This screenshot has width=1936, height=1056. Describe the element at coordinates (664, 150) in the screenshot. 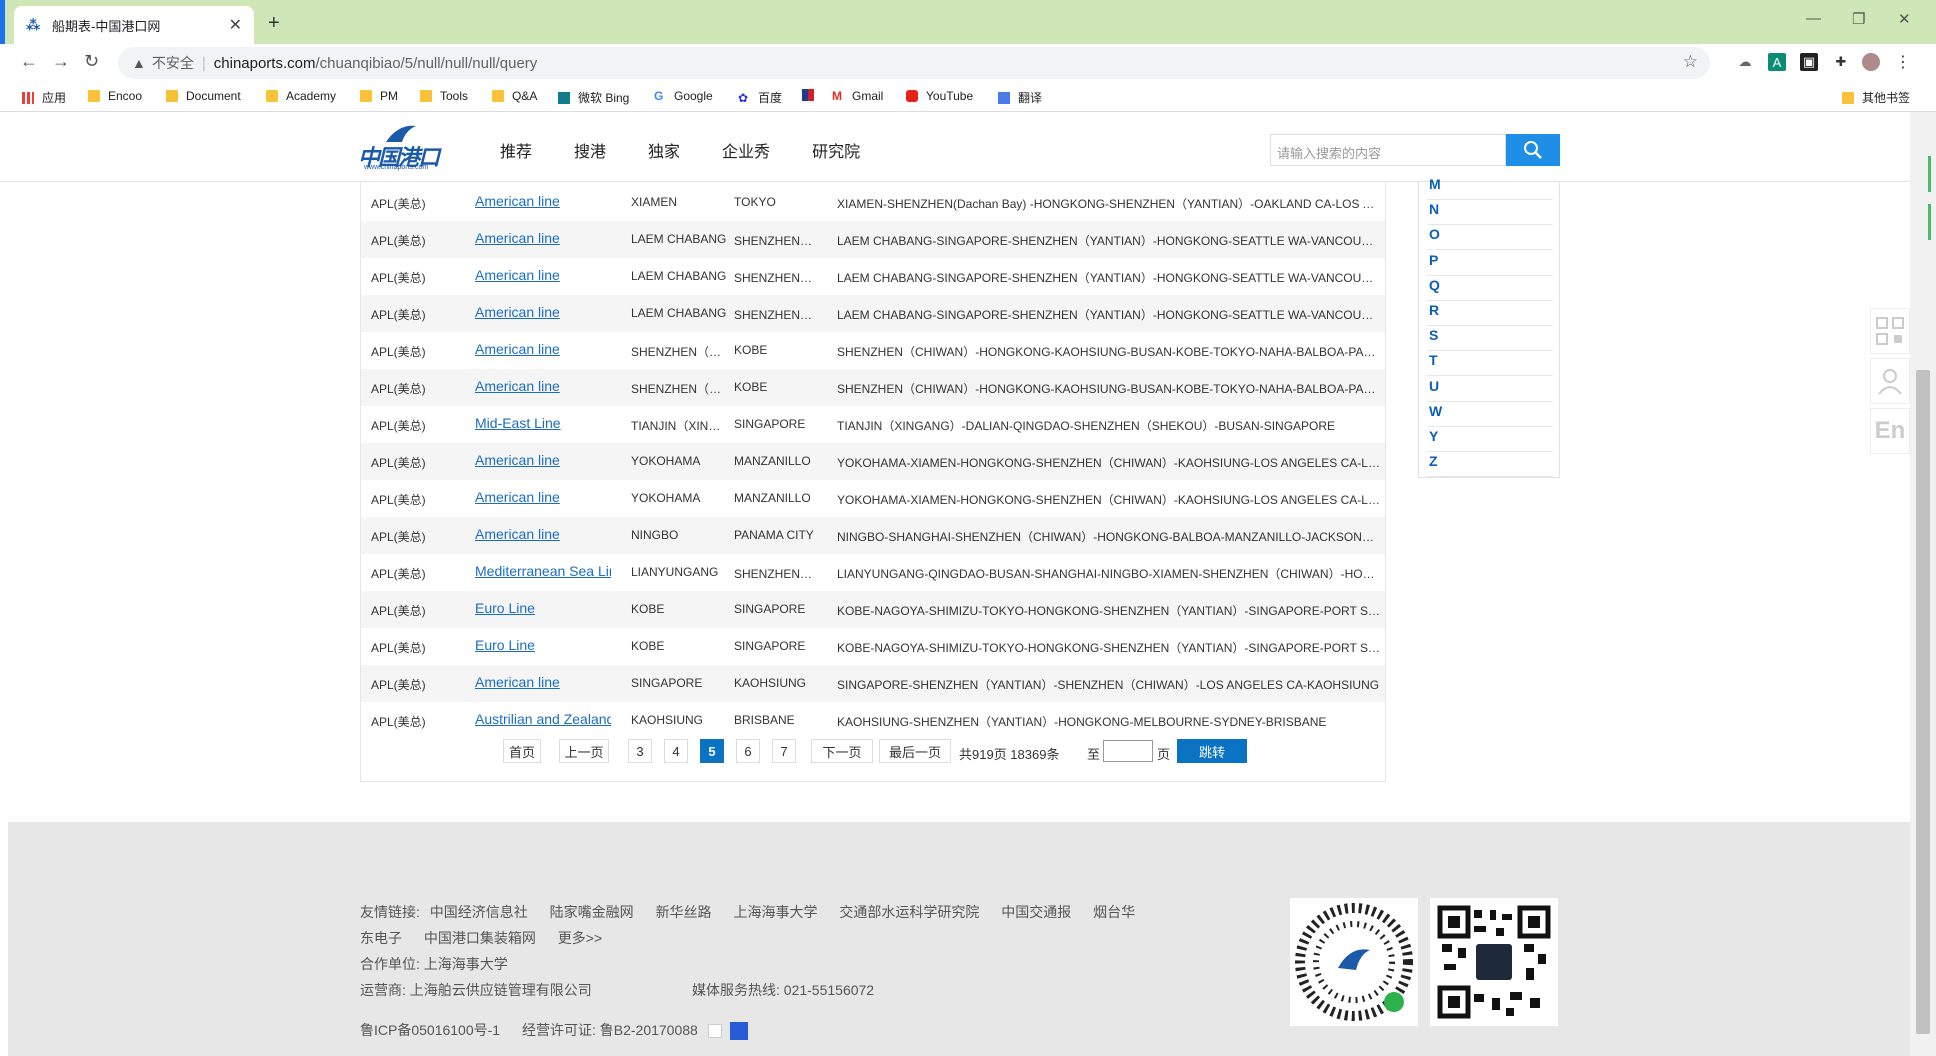

I see `nav-item-exclusive: 独家` at that location.